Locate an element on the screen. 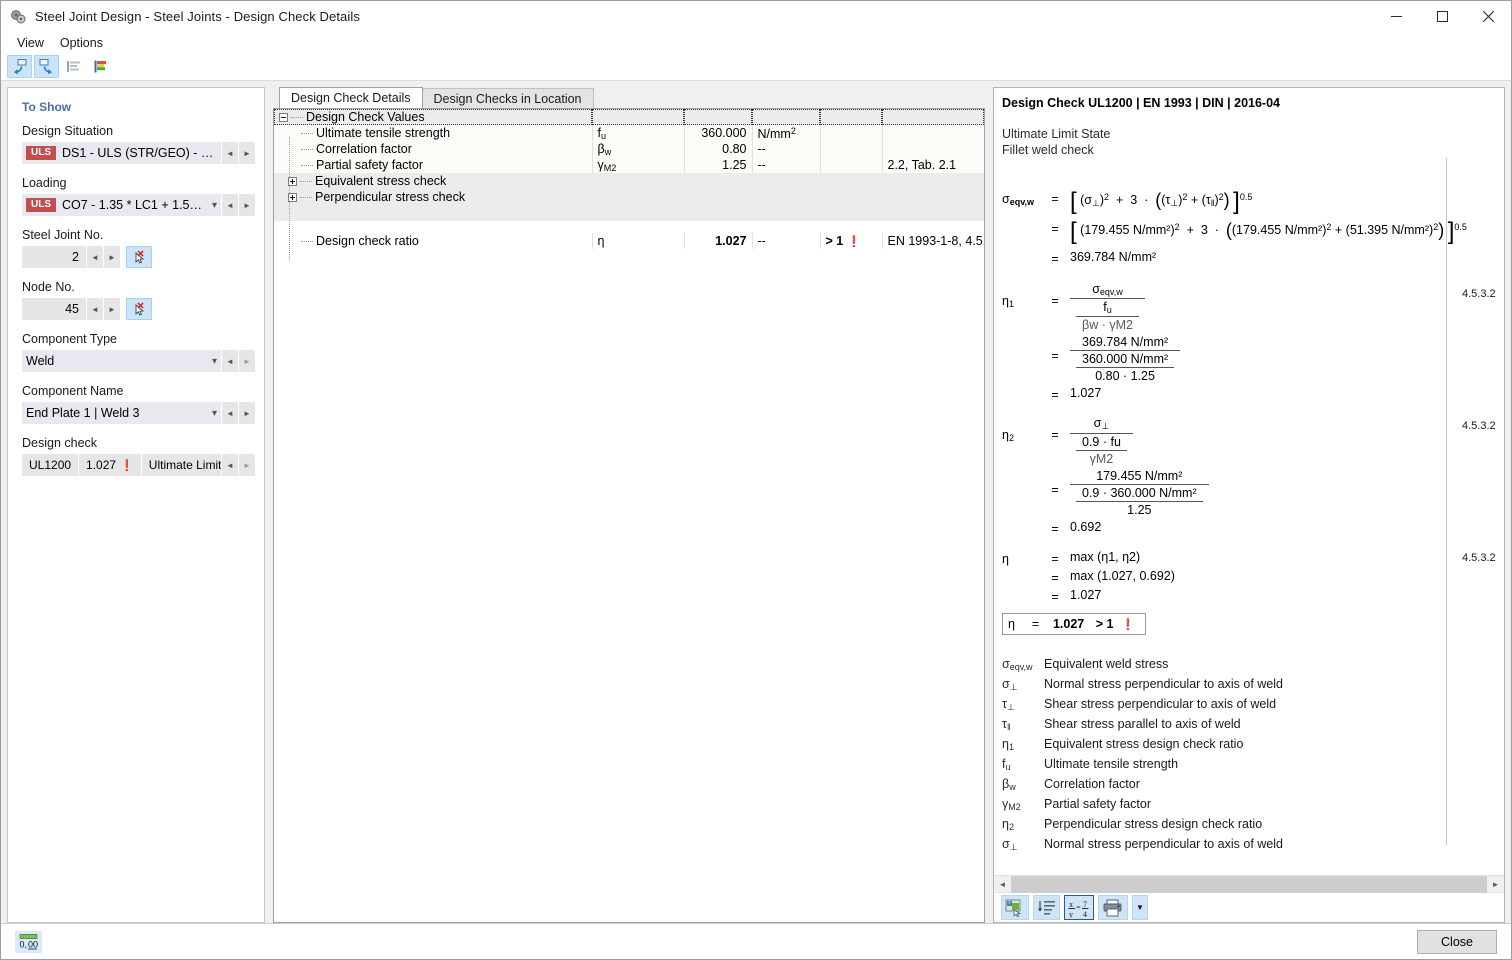 This screenshot has width=1512, height=960. sigma-eqv-exponent: 0.5 is located at coordinates (1246, 197).